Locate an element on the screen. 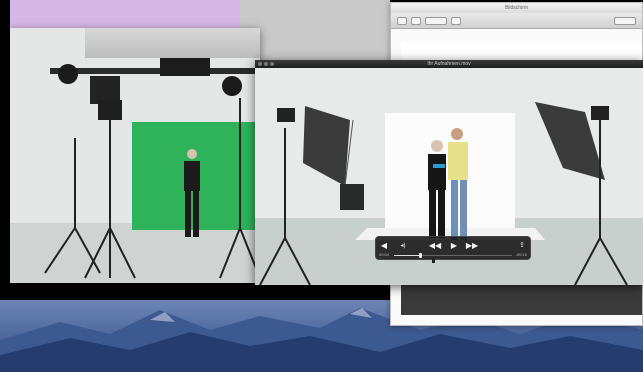 The width and height of the screenshot is (643, 372). close-button is located at coordinates (260, 64).